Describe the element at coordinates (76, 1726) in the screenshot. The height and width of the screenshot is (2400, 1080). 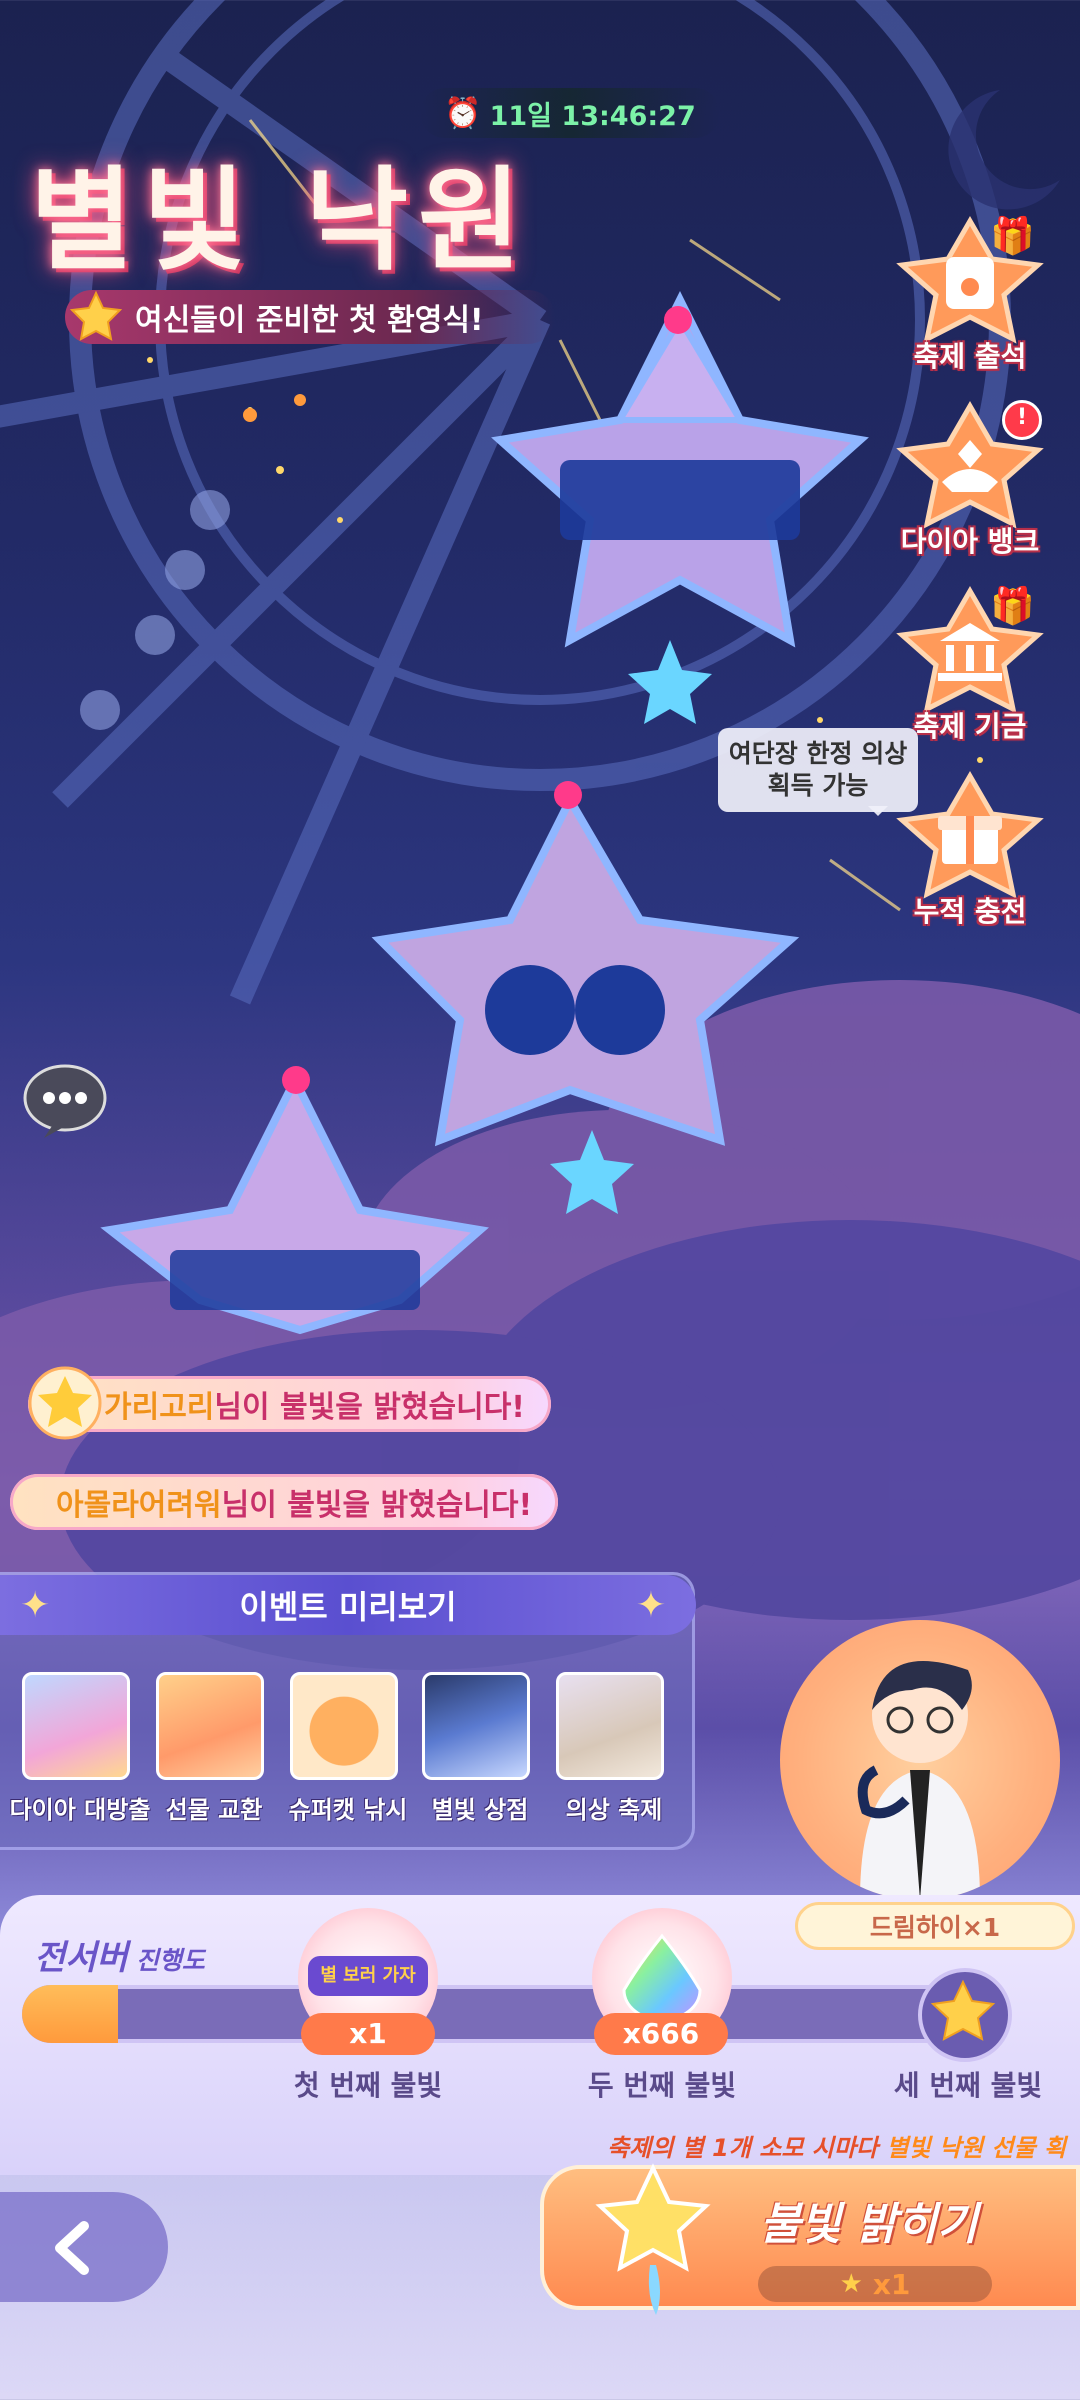
I see `chest-thumbnail` at that location.